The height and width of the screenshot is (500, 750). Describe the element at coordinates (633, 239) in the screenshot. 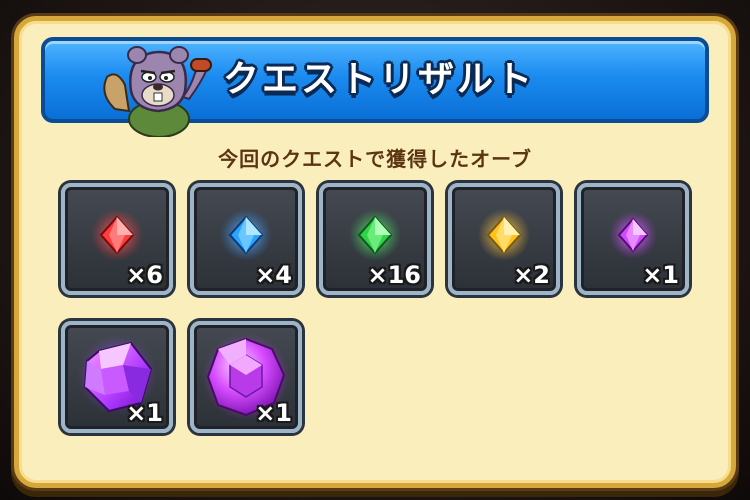

I see `orb-slot-purple: ×1` at that location.